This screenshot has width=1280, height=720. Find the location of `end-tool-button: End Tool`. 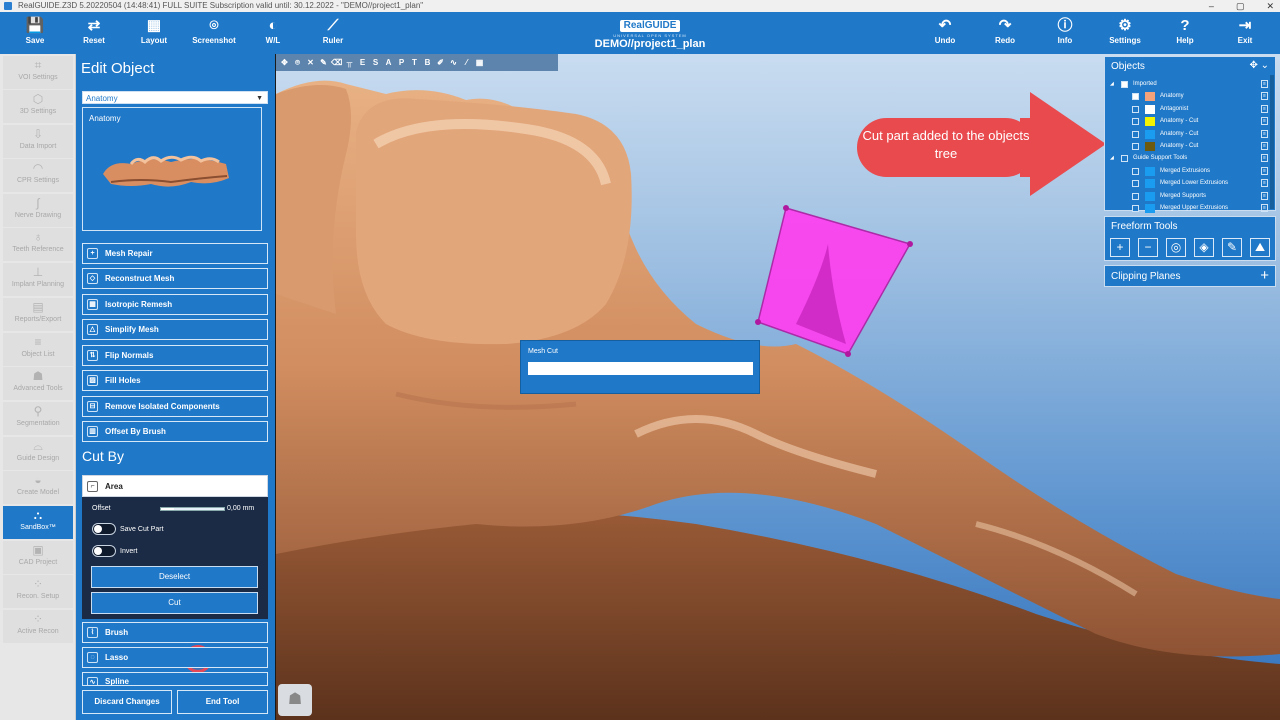

end-tool-button: End Tool is located at coordinates (222, 702).